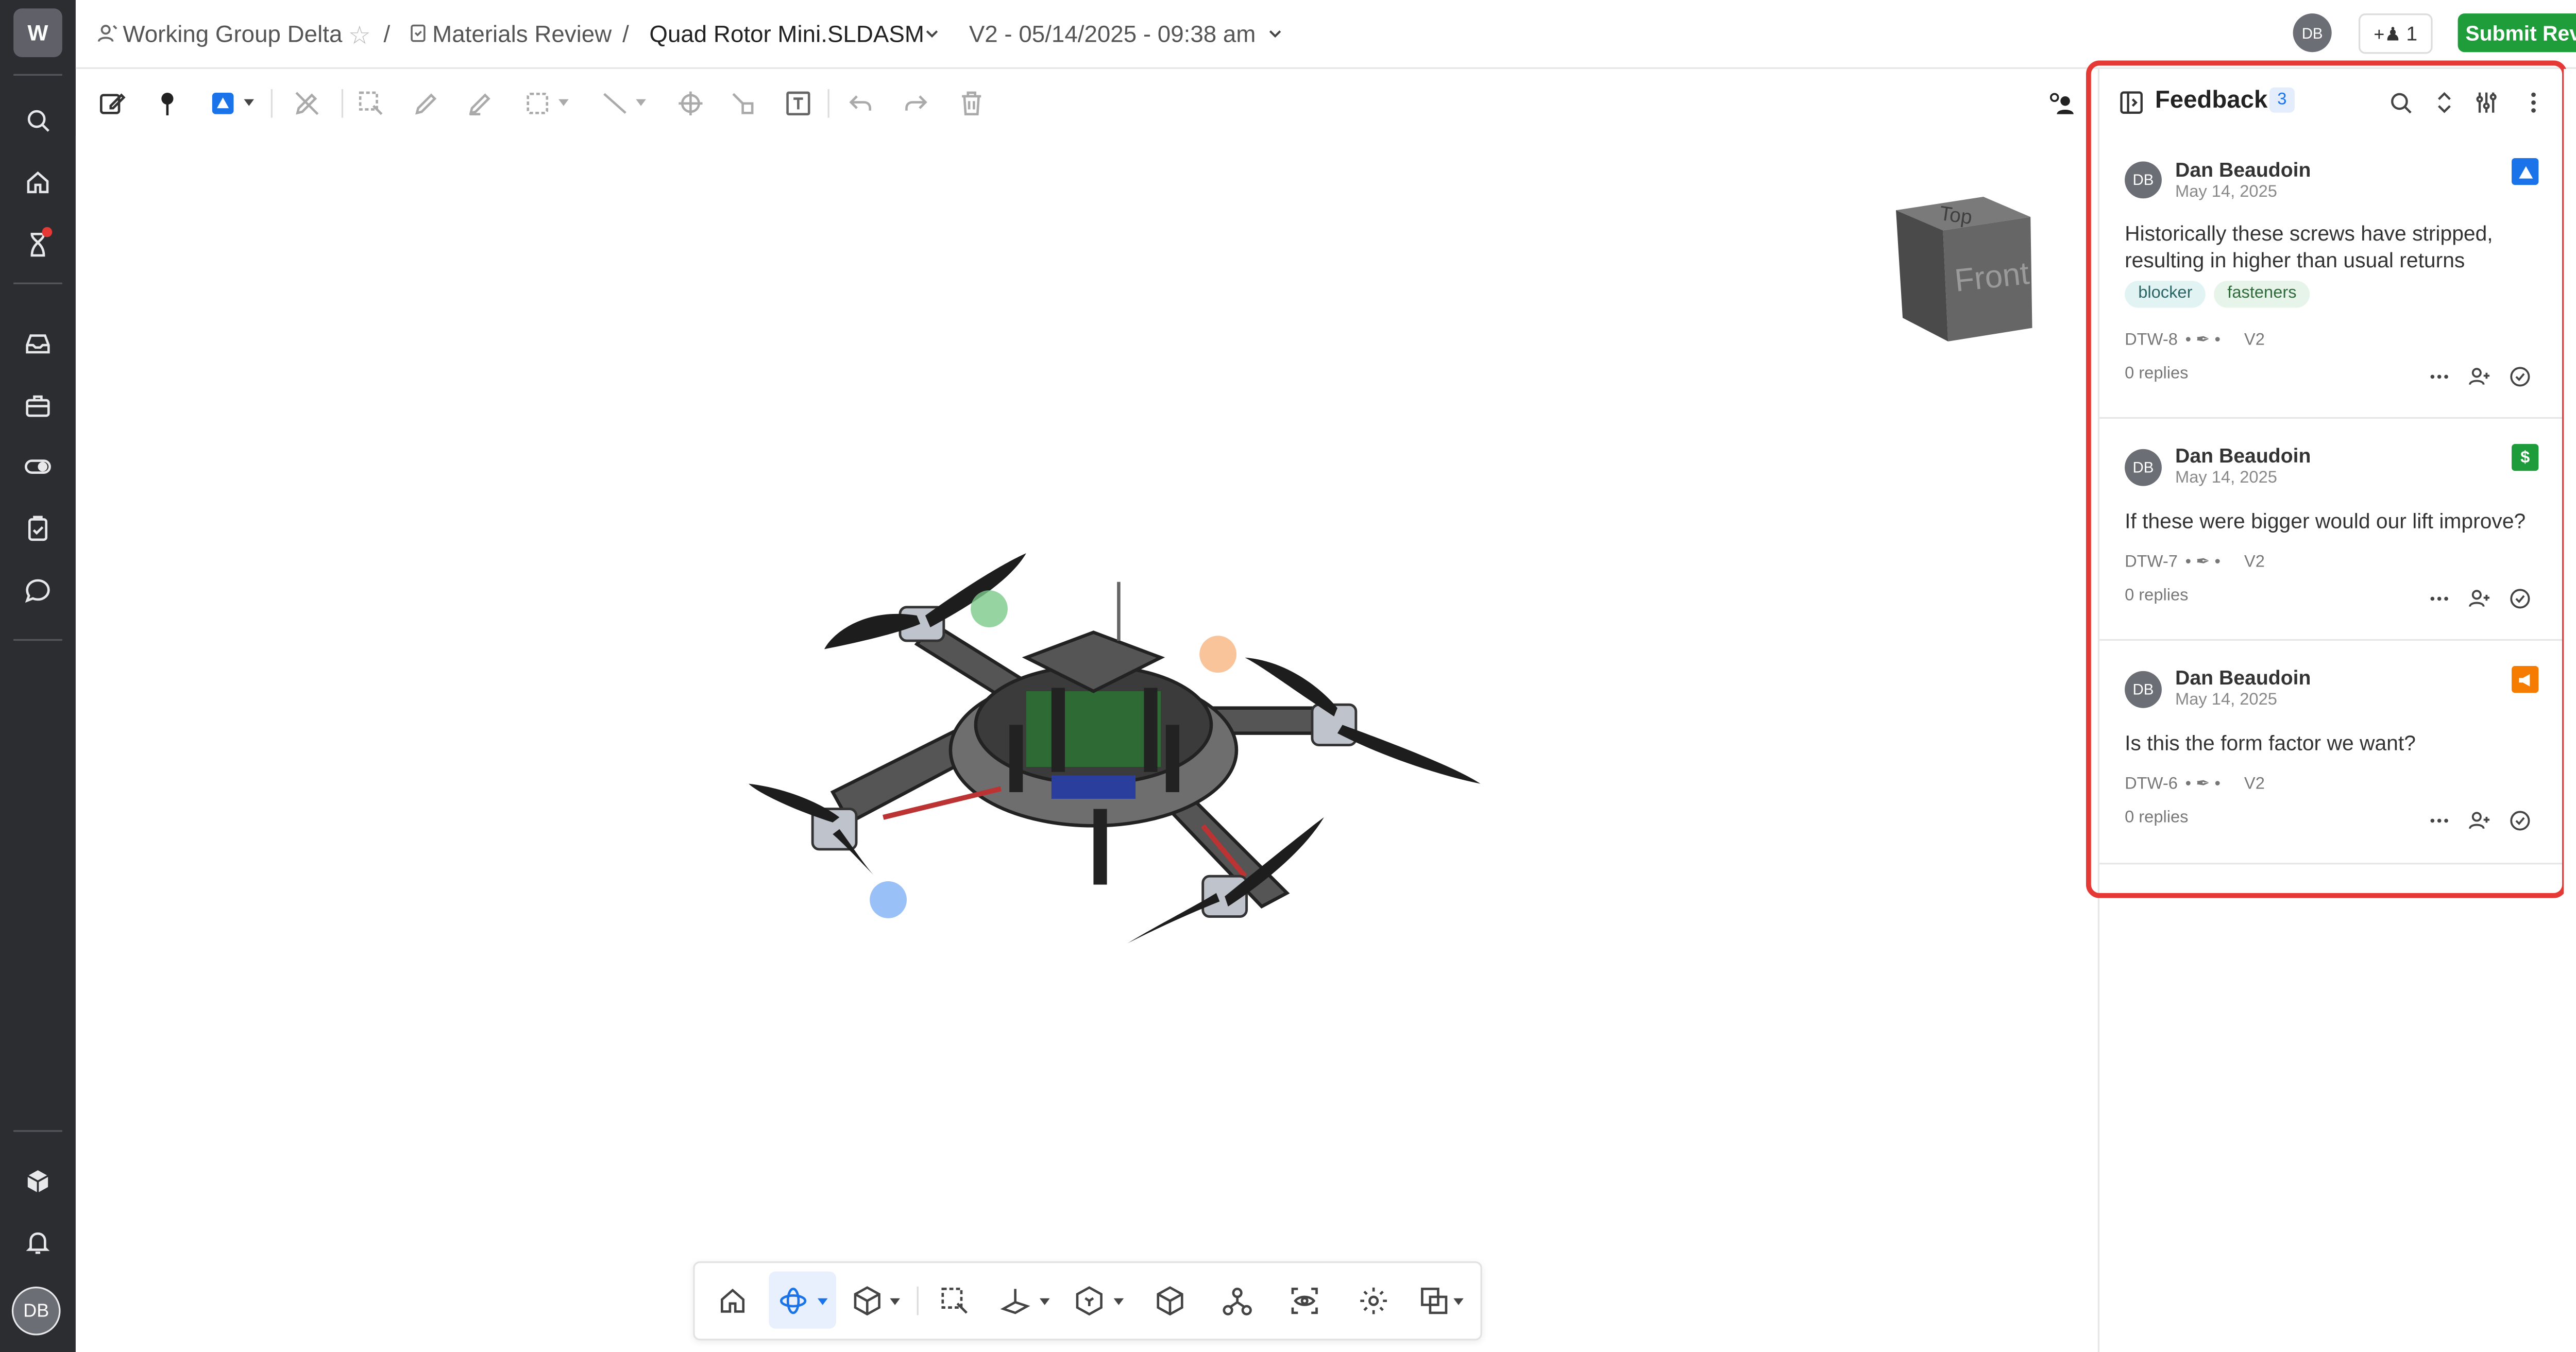  Describe the element at coordinates (2412, 34) in the screenshot. I see `share-count: 1` at that location.